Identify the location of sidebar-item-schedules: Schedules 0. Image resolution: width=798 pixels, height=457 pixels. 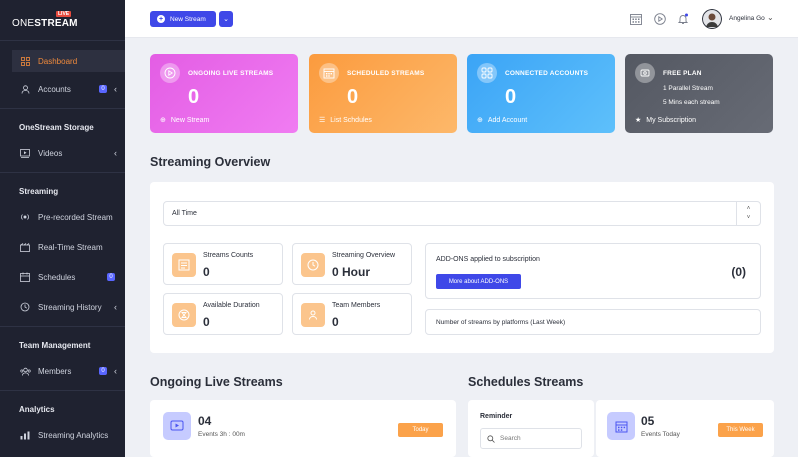
(68, 277).